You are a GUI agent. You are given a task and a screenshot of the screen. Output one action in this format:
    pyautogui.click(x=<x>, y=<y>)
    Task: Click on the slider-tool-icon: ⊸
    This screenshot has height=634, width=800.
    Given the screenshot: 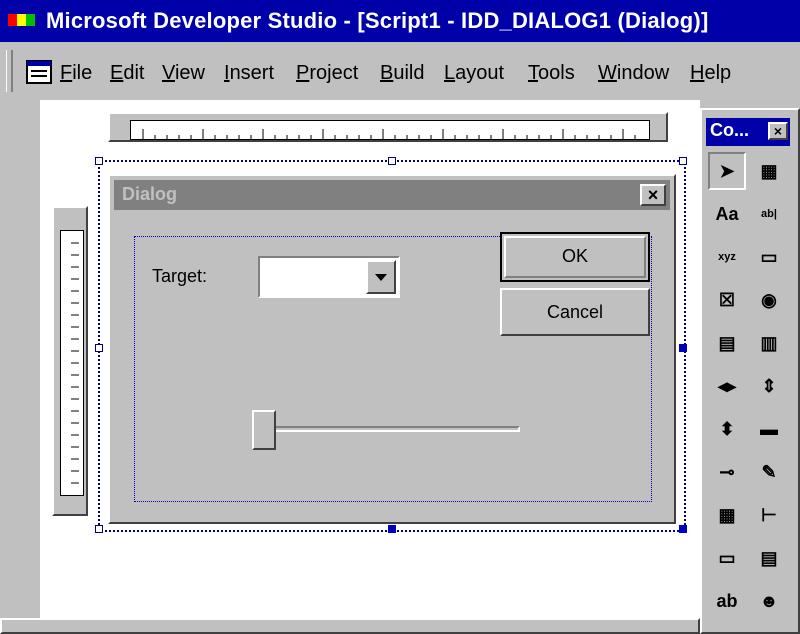 What is the action you would take?
    pyautogui.click(x=727, y=472)
    